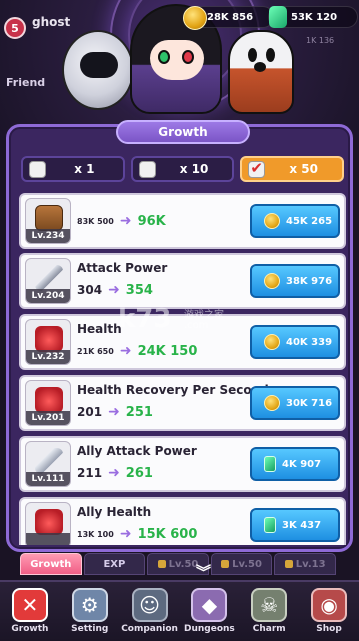 Image resolution: width=359 pixels, height=641 pixels. I want to click on tab-locked-2: Lv.50, so click(241, 564).